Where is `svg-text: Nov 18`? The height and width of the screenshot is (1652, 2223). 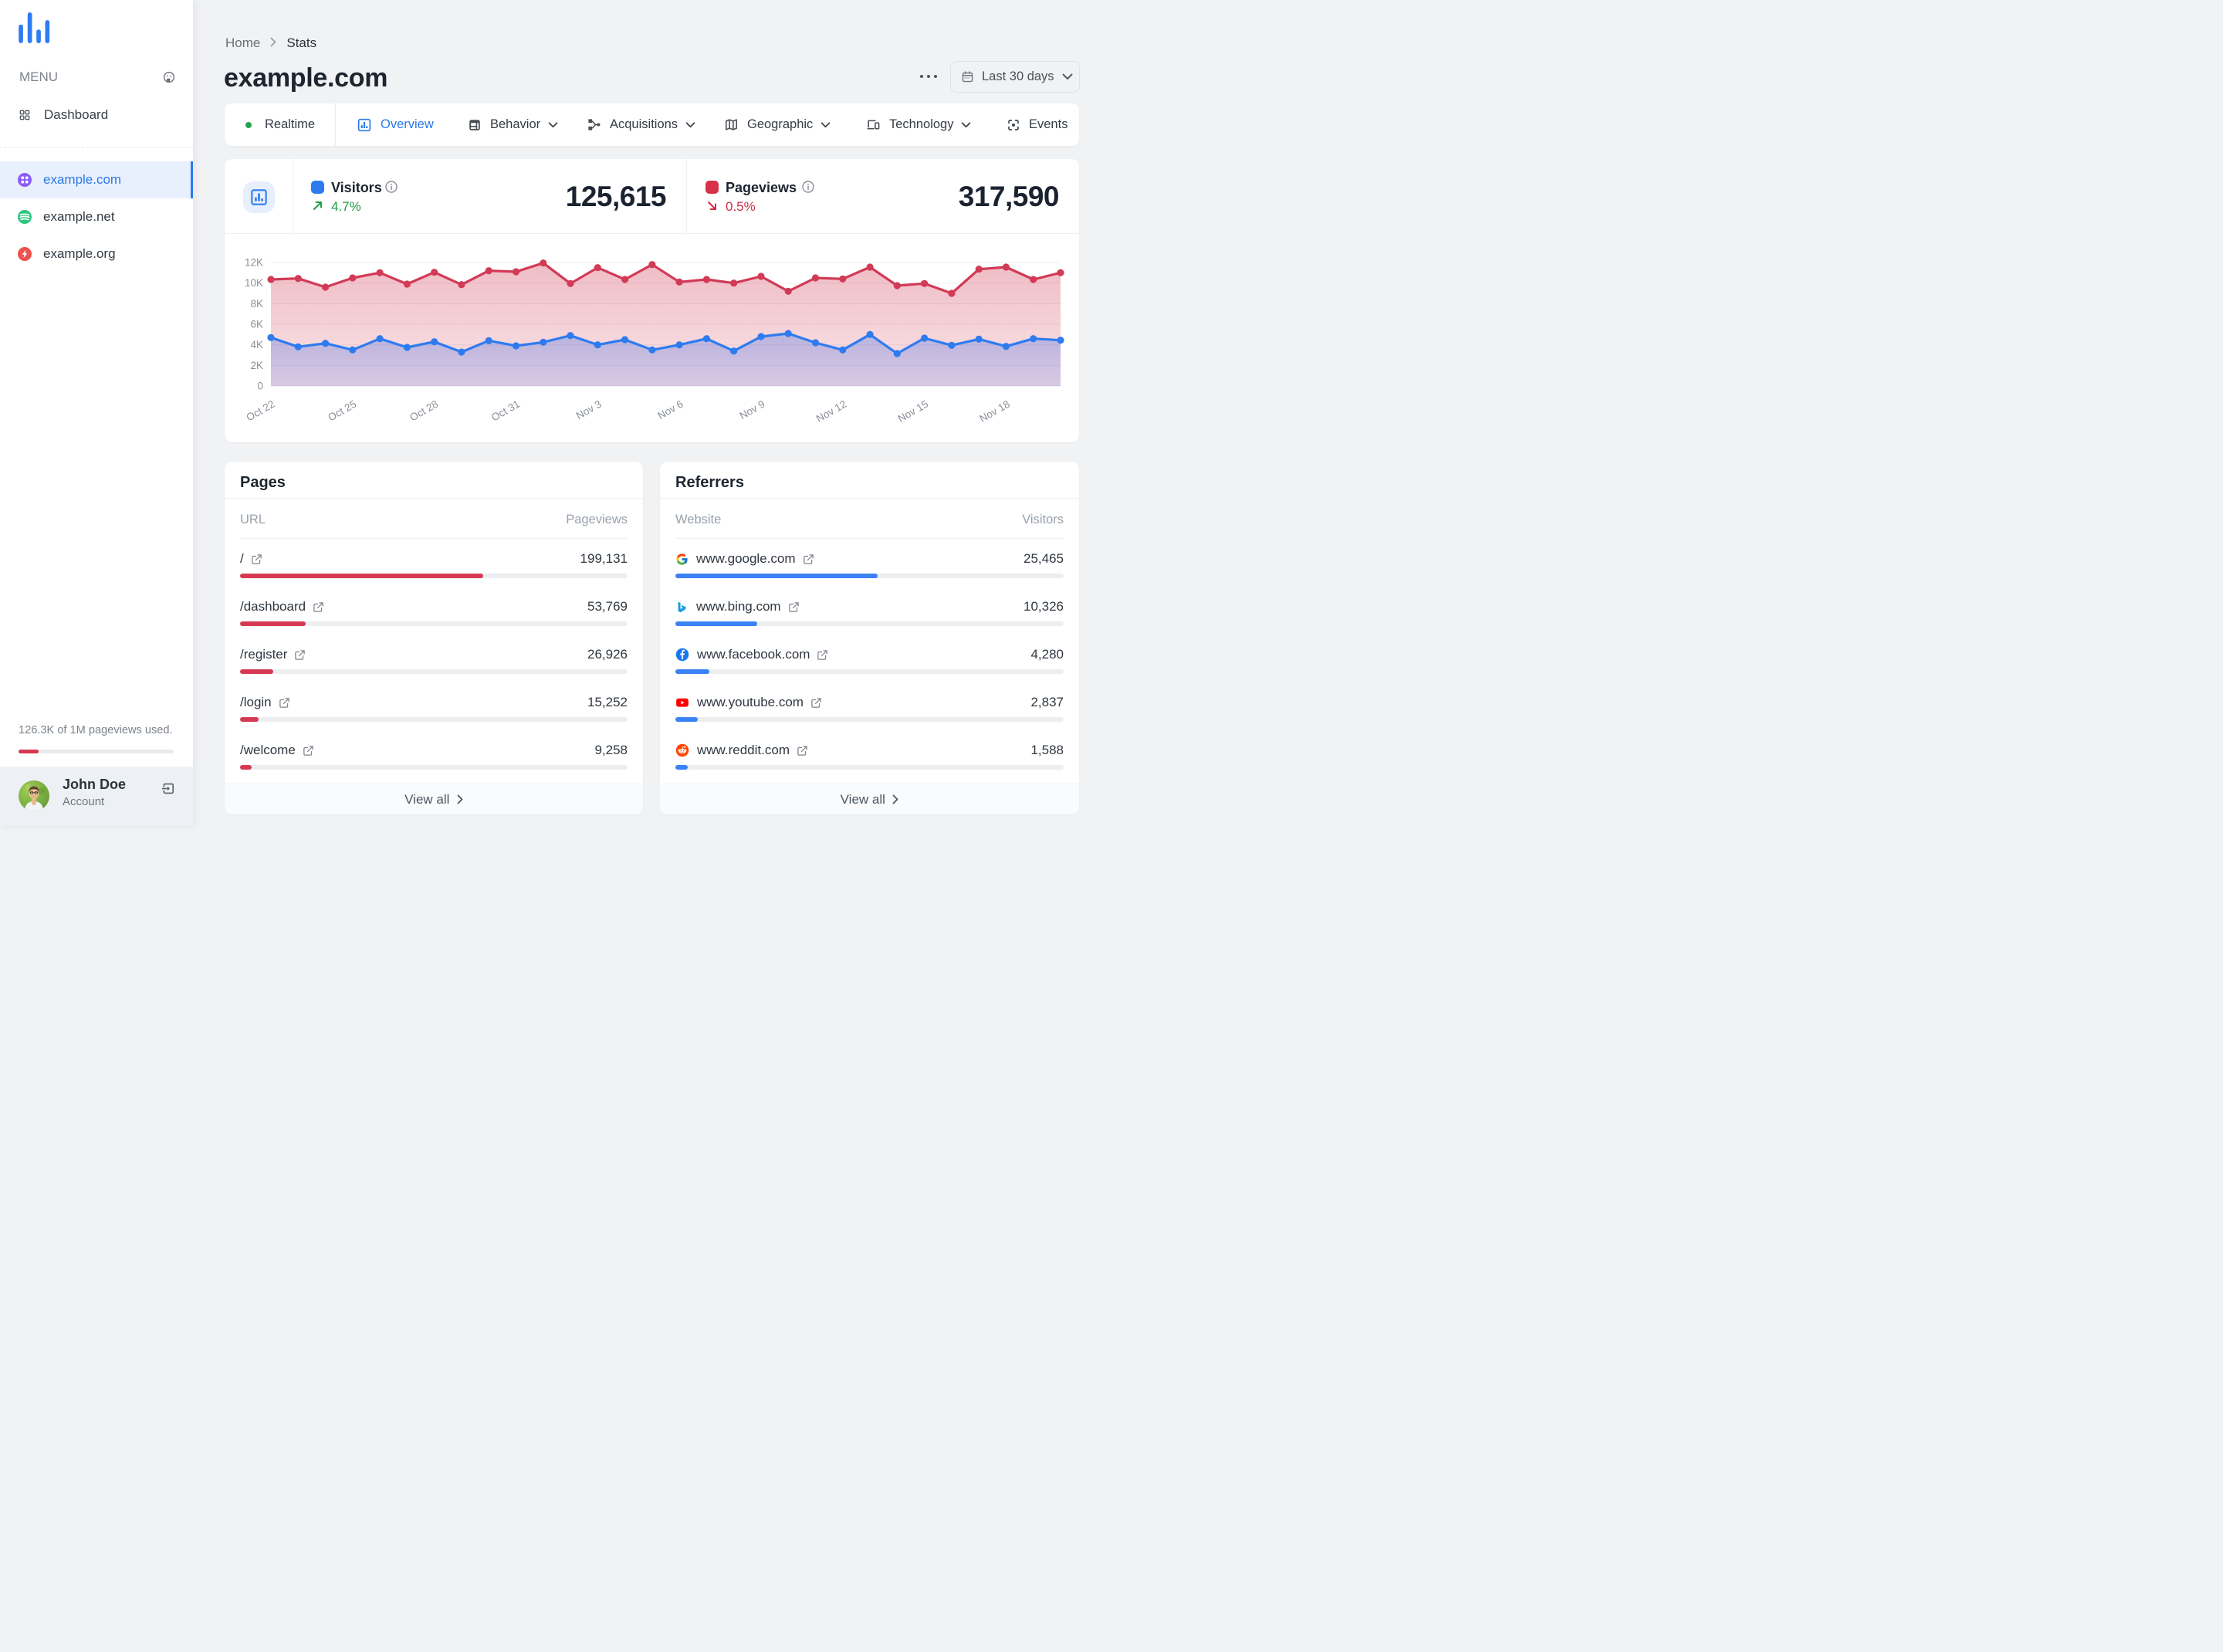
svg-text: Nov 18 is located at coordinates (994, 411).